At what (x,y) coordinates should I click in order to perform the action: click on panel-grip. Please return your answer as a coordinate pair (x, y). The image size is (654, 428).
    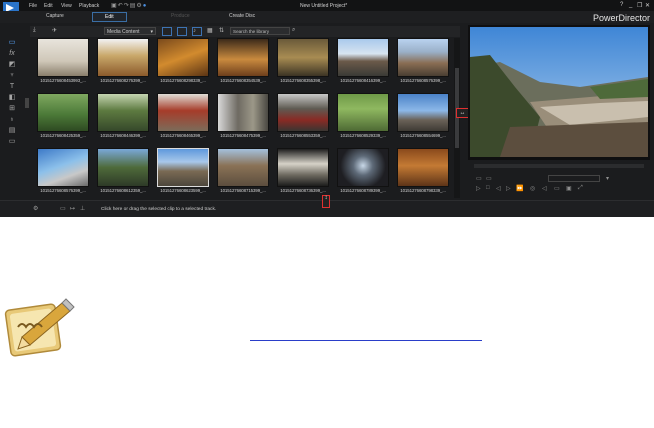
    Looking at the image, I should click on (27, 103).